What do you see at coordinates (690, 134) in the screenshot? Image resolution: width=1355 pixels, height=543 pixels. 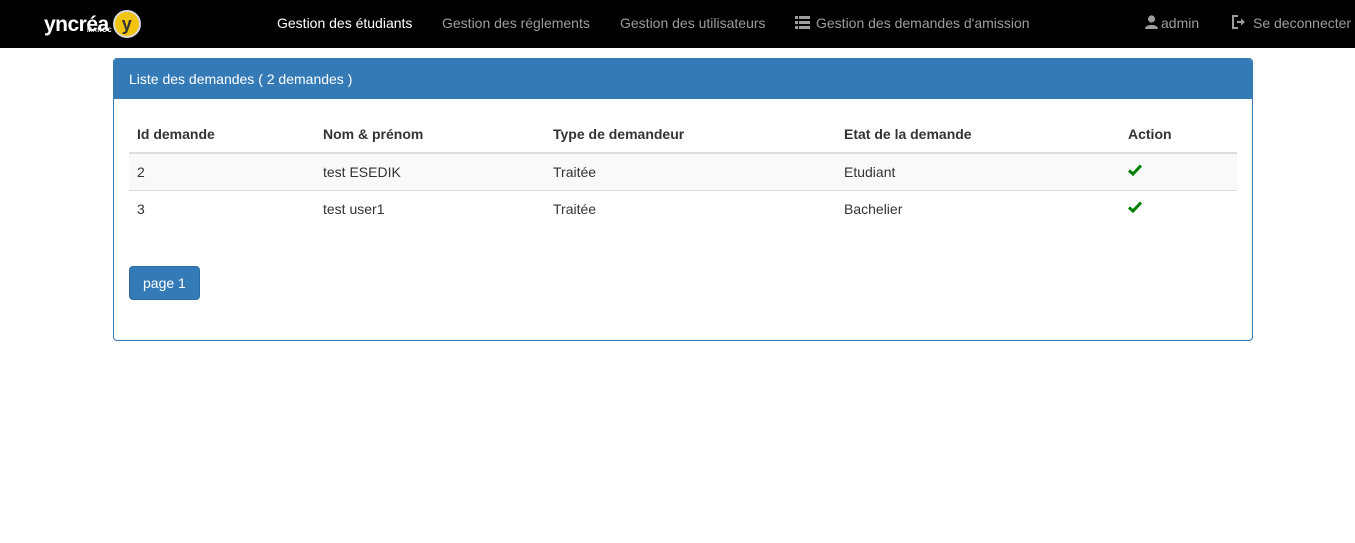 I see `column-header-type: Type de demandeur` at bounding box center [690, 134].